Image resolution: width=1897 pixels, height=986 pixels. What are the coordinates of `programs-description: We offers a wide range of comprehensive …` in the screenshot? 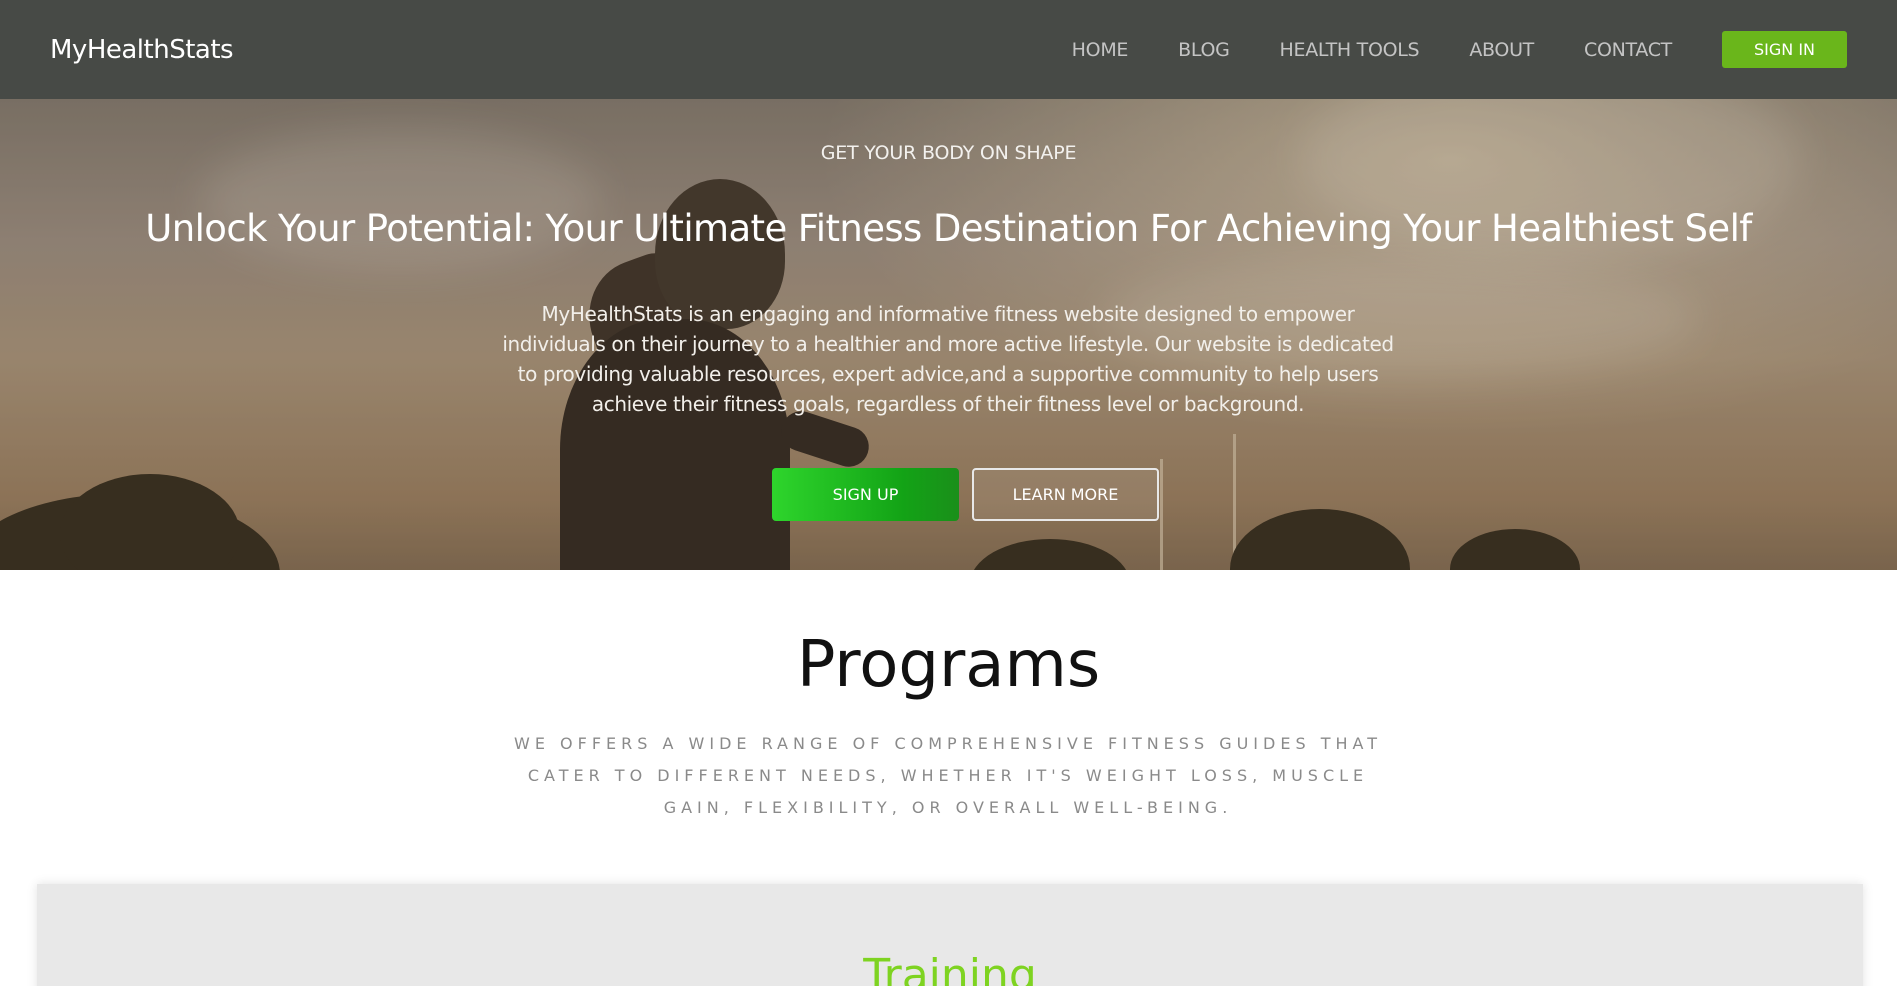 It's located at (948, 775).